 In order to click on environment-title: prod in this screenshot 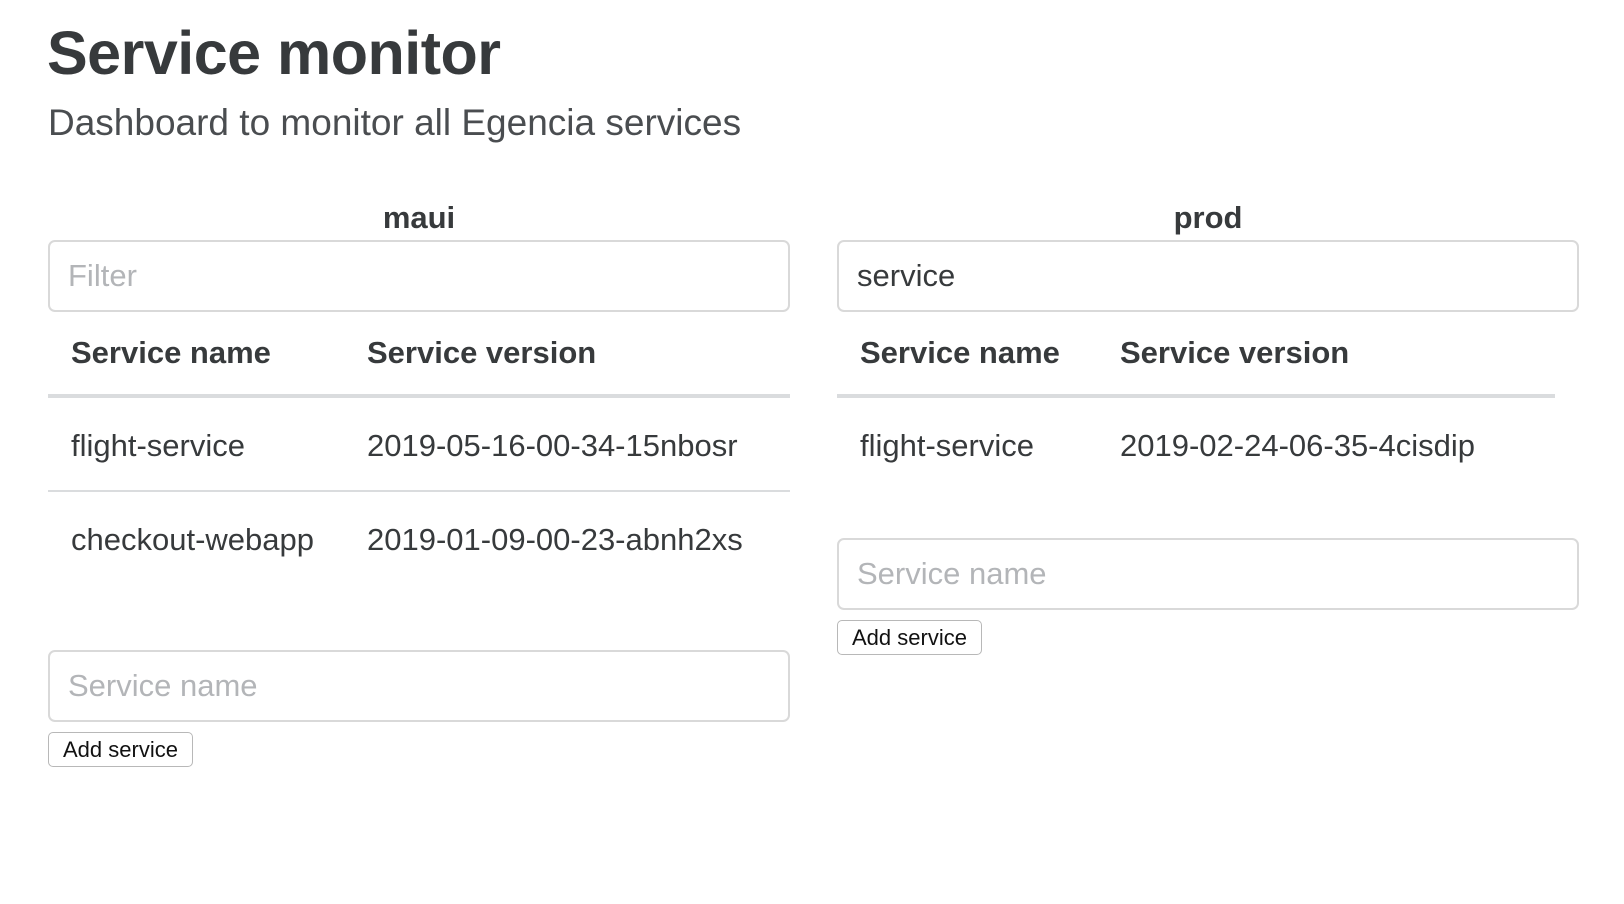, I will do `click(1208, 217)`.